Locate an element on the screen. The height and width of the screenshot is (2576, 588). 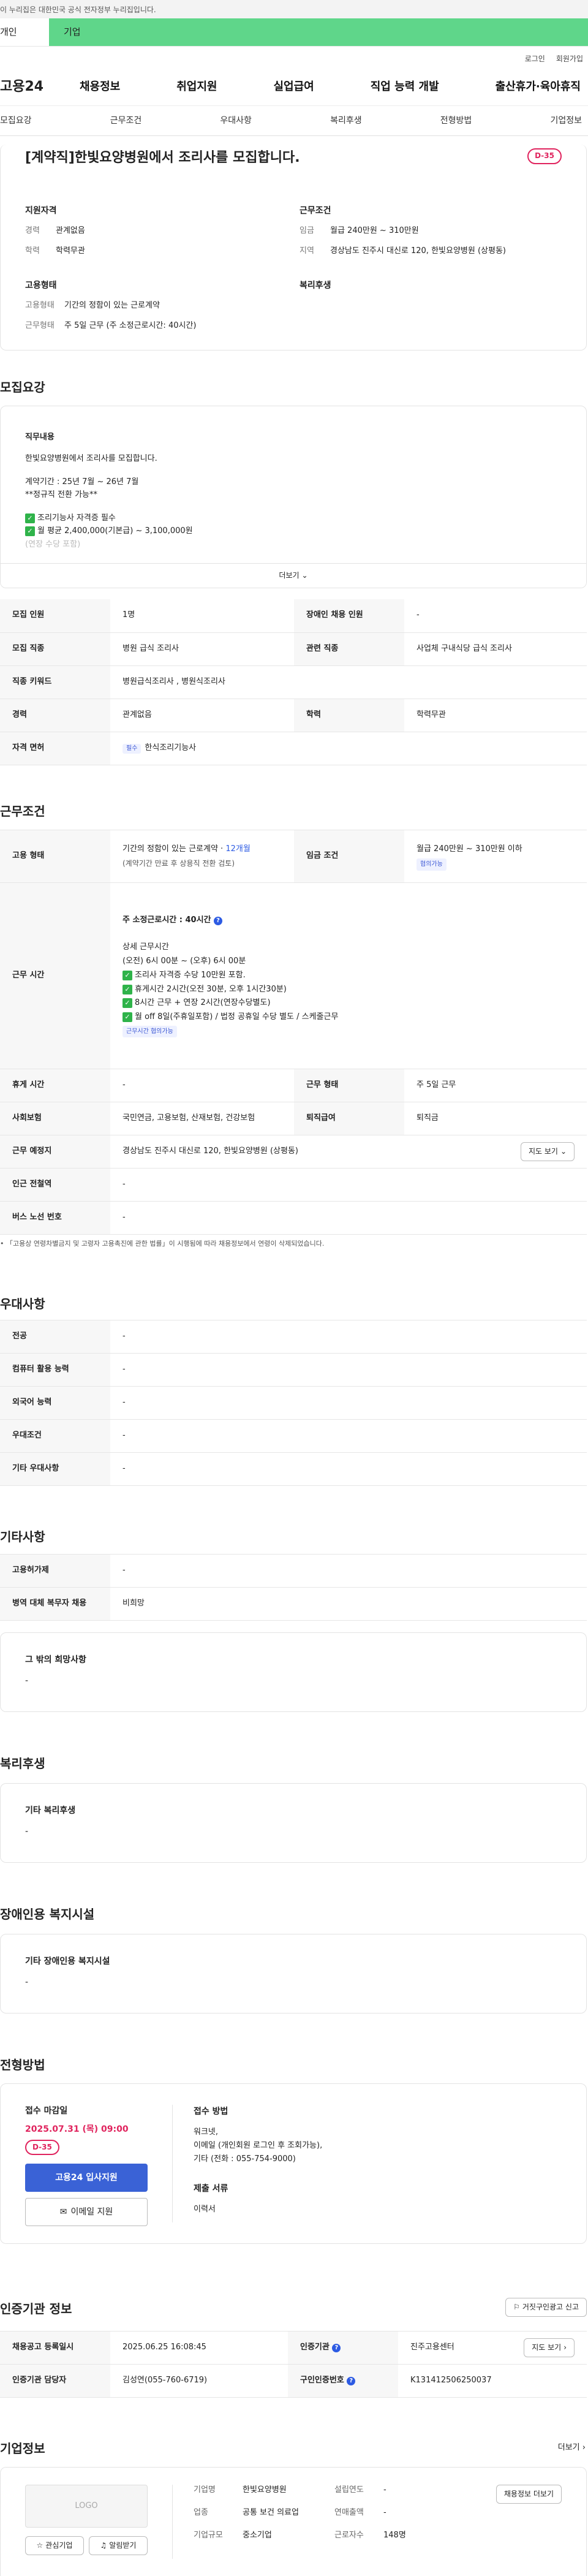
company-field-label: 연매출액 is located at coordinates (349, 2512).